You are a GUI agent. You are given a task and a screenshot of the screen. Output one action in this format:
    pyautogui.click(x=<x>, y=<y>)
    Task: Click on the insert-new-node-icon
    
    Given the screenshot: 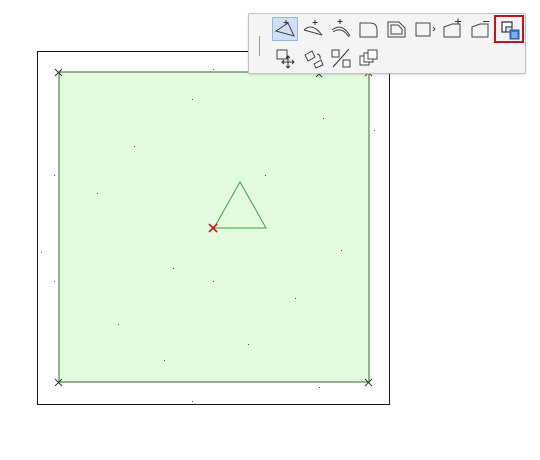 What is the action you would take?
    pyautogui.click(x=284, y=28)
    